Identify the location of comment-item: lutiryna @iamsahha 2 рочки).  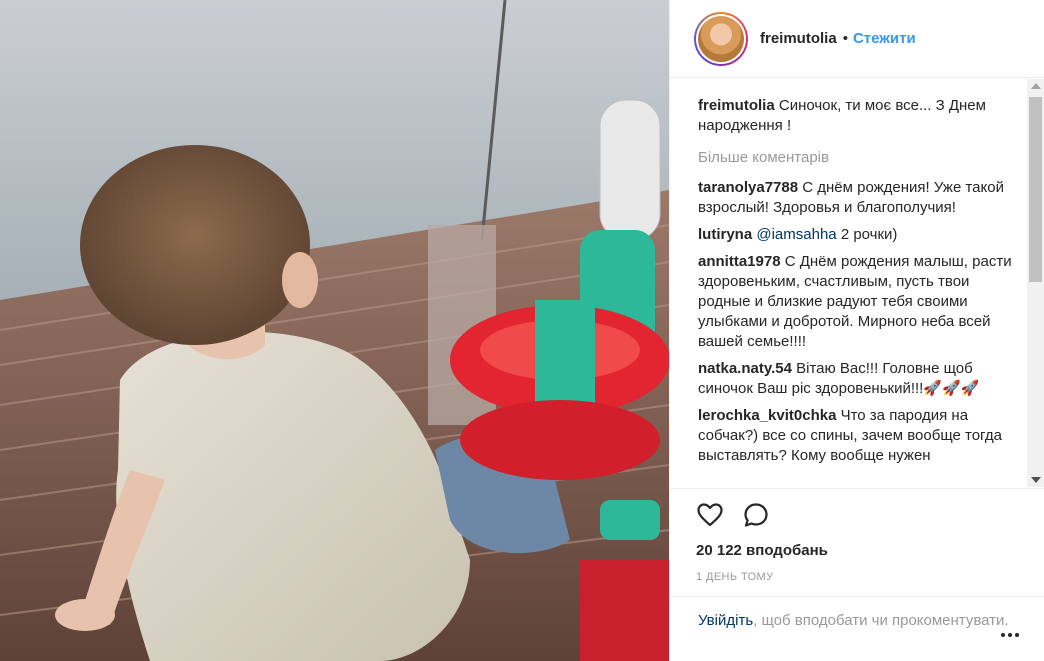
(859, 235).